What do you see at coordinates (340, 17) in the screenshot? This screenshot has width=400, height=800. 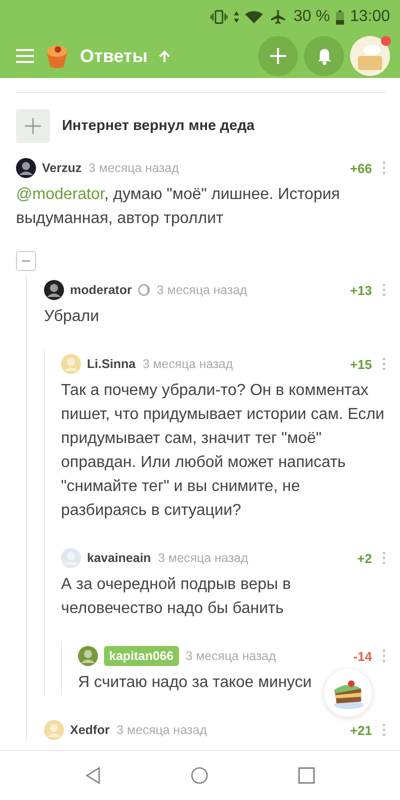 I see `battery-icon` at bounding box center [340, 17].